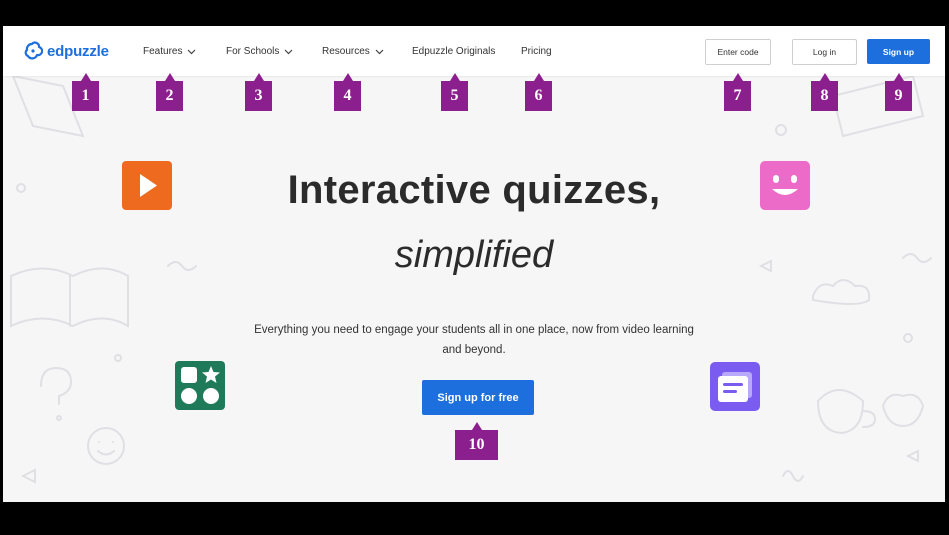  What do you see at coordinates (33, 50) in the screenshot?
I see `edpuzzle-logo-icon` at bounding box center [33, 50].